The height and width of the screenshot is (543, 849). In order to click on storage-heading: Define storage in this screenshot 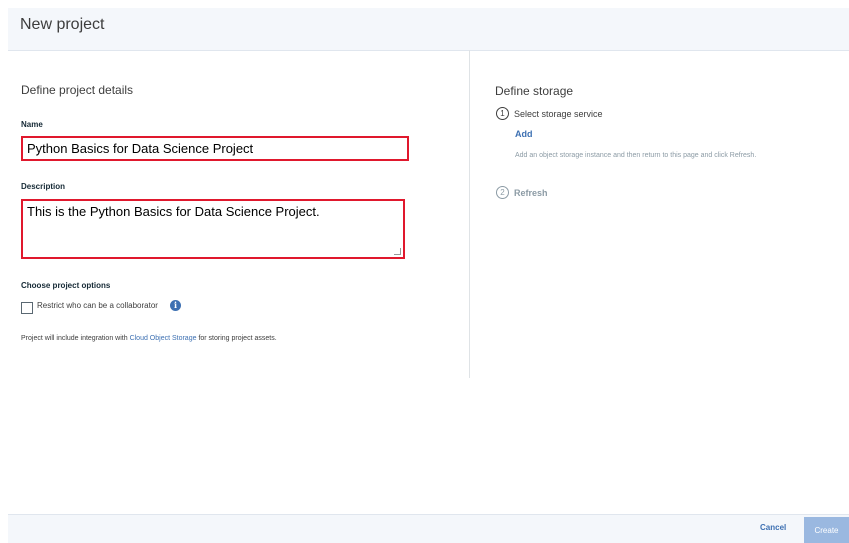, I will do `click(534, 91)`.